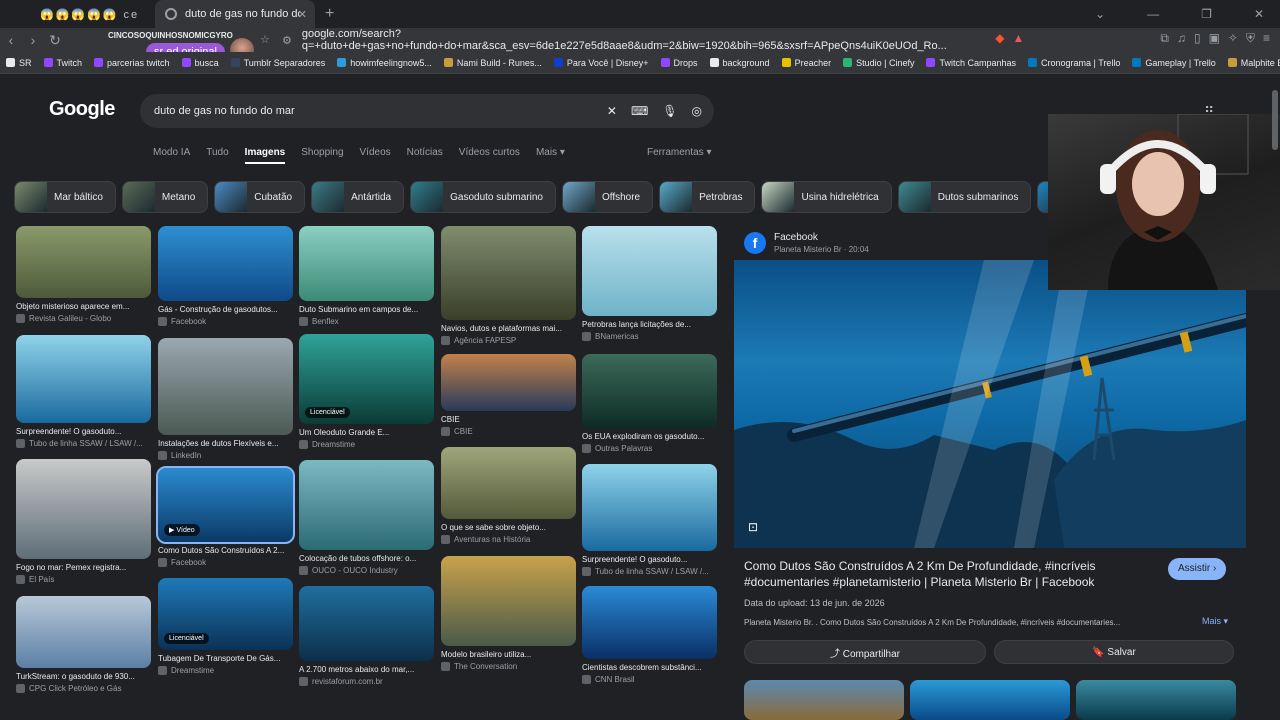 Image resolution: width=1280 pixels, height=720 pixels. Describe the element at coordinates (366, 570) in the screenshot. I see `result-source: OUCO - OUCO Industry` at that location.